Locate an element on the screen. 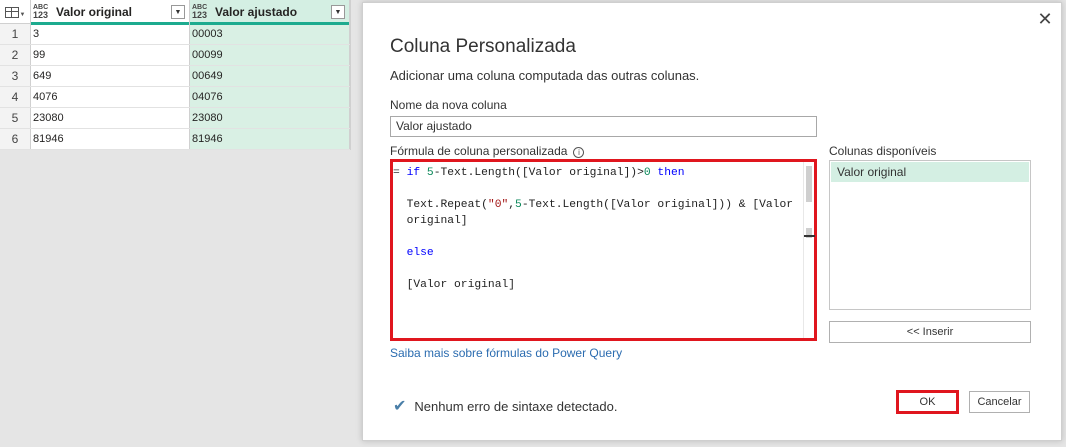 The height and width of the screenshot is (447, 1066). formula-label-wrap: Fórmula de coluna personalizada i is located at coordinates (487, 151).